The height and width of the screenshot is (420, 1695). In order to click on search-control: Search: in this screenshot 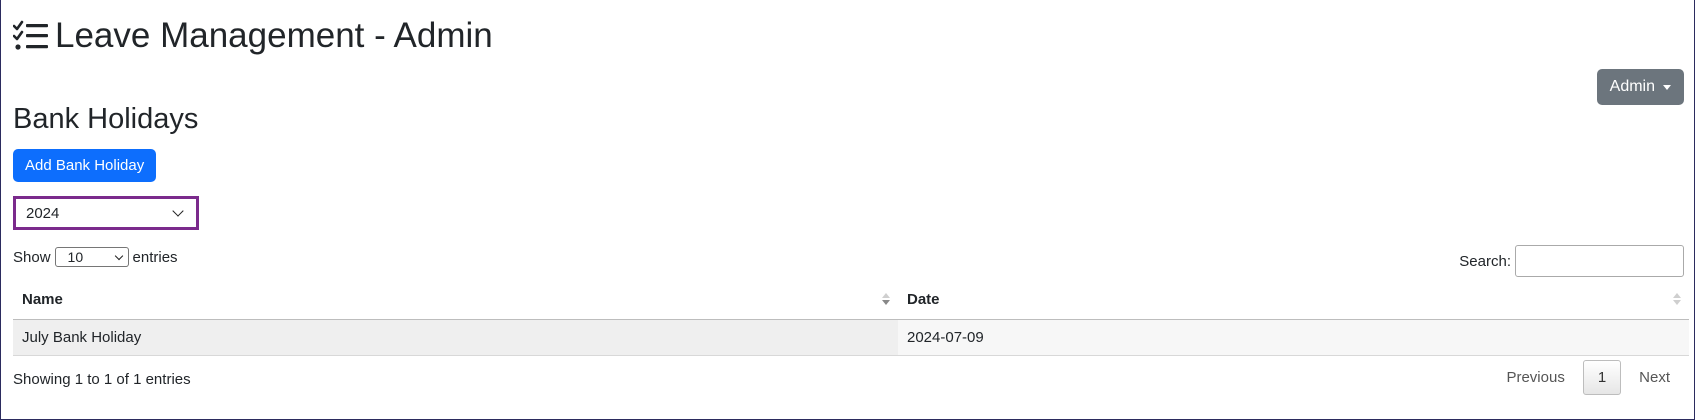, I will do `click(1571, 261)`.